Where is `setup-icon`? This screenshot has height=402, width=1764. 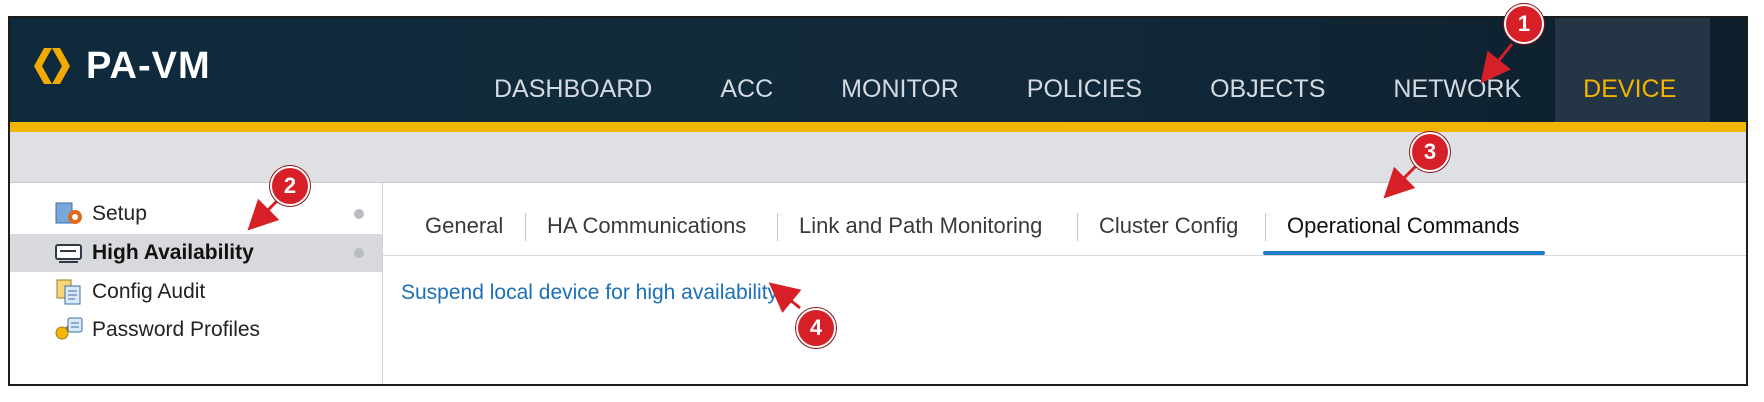
setup-icon is located at coordinates (68, 213).